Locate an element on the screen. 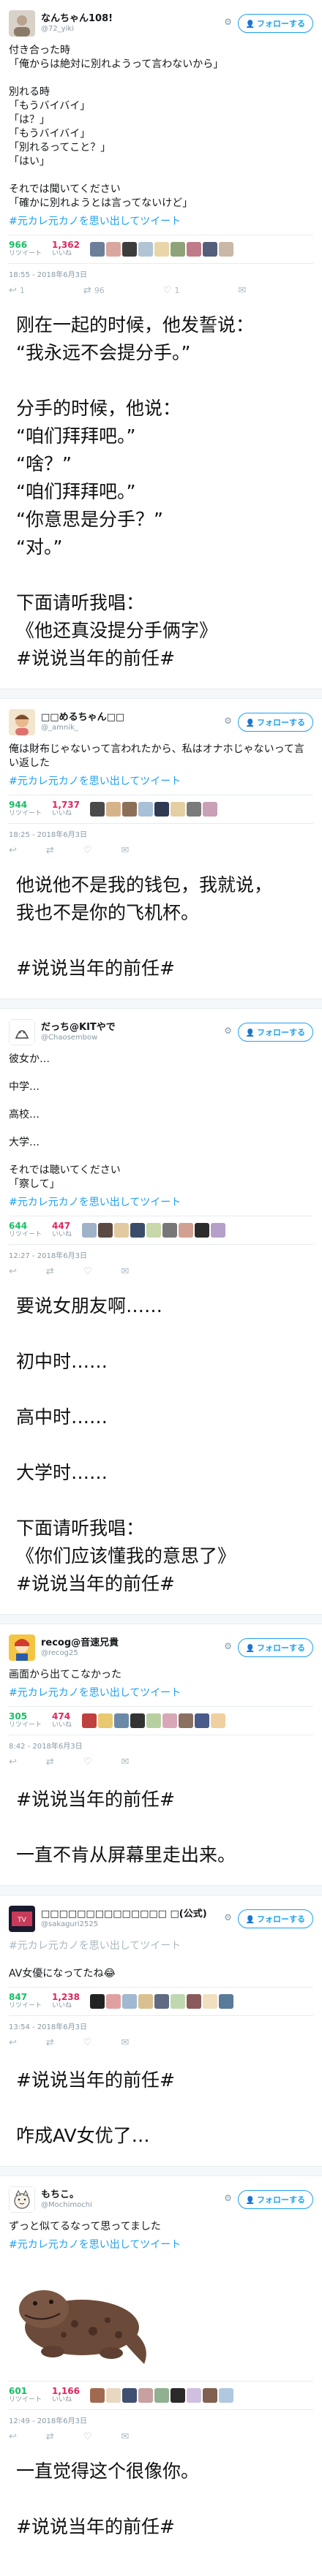  display-name: recog@音速兄貴 is located at coordinates (131, 1643).